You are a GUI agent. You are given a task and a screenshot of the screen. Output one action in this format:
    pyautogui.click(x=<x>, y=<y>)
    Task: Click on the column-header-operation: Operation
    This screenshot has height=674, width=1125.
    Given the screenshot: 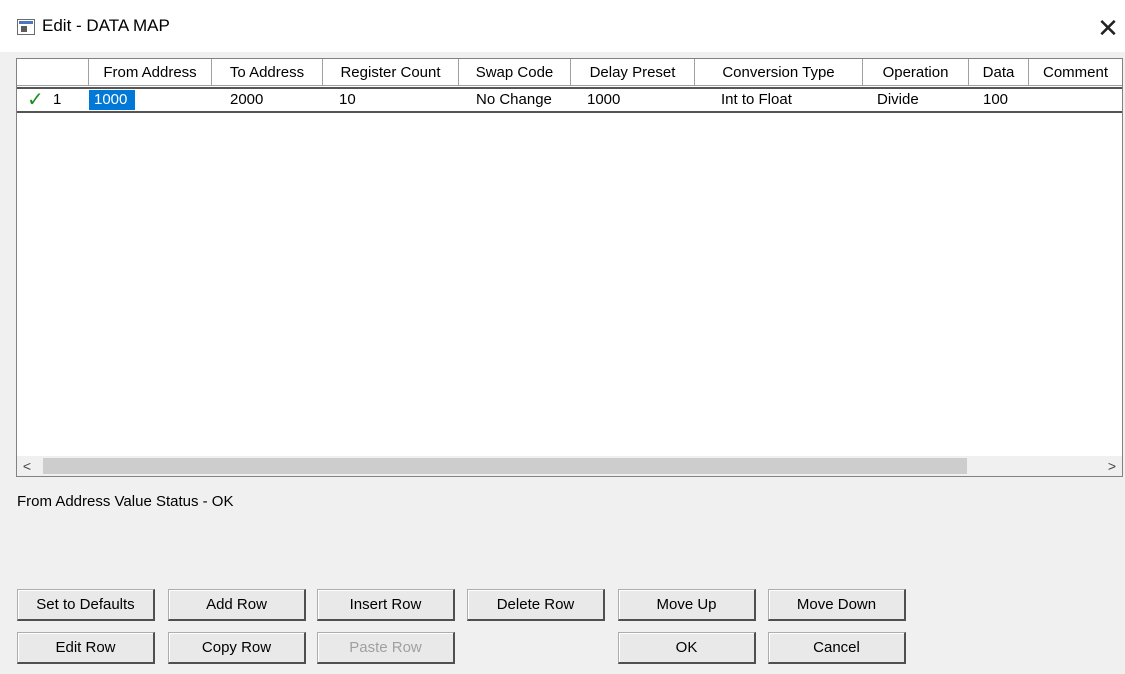 What is the action you would take?
    pyautogui.click(x=916, y=72)
    